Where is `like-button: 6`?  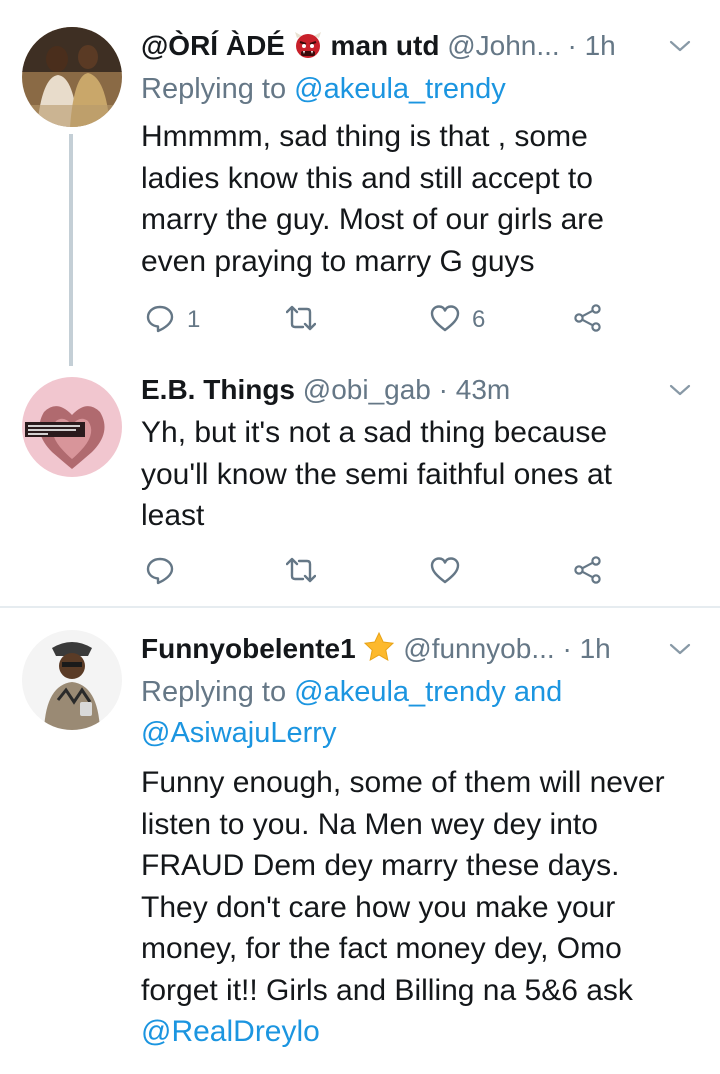 like-button: 6 is located at coordinates (457, 320).